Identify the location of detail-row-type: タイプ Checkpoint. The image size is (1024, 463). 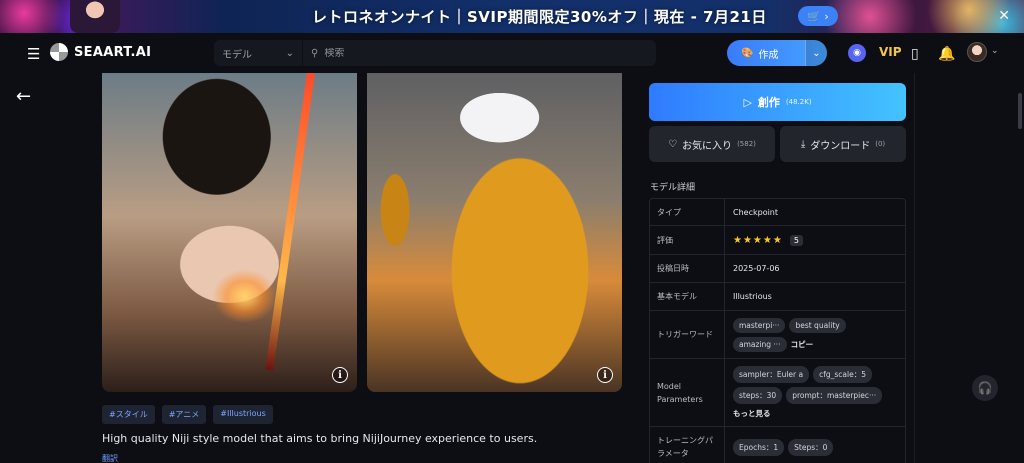
(777, 212).